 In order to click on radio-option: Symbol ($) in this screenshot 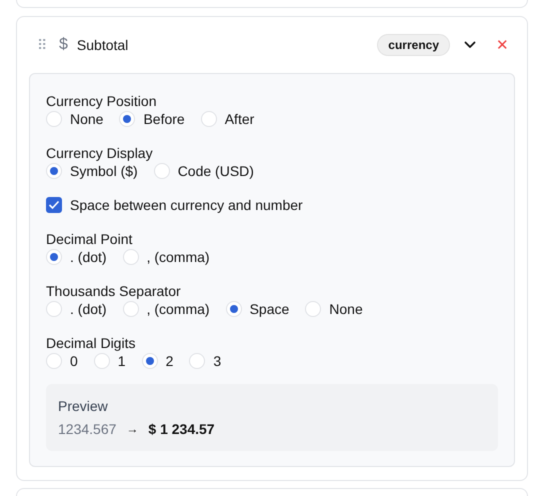, I will do `click(92, 171)`.